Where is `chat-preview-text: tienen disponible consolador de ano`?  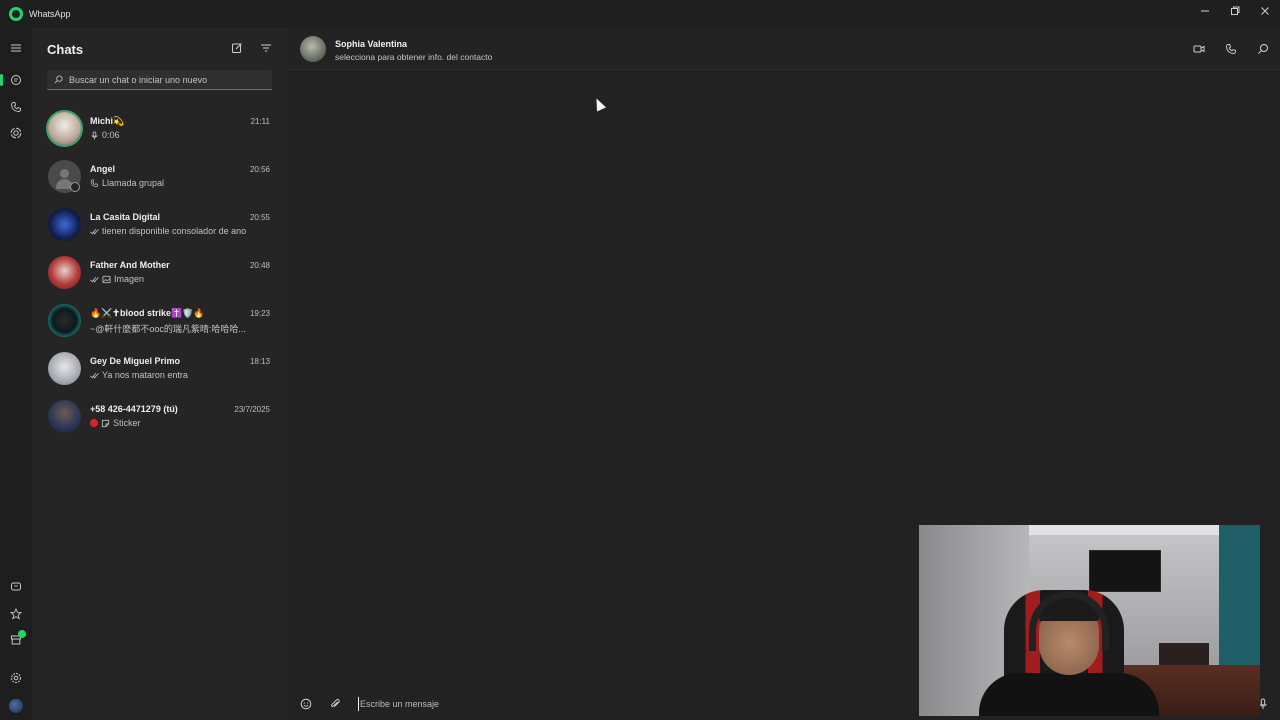
chat-preview-text: tienen disponible consolador de ano is located at coordinates (174, 231).